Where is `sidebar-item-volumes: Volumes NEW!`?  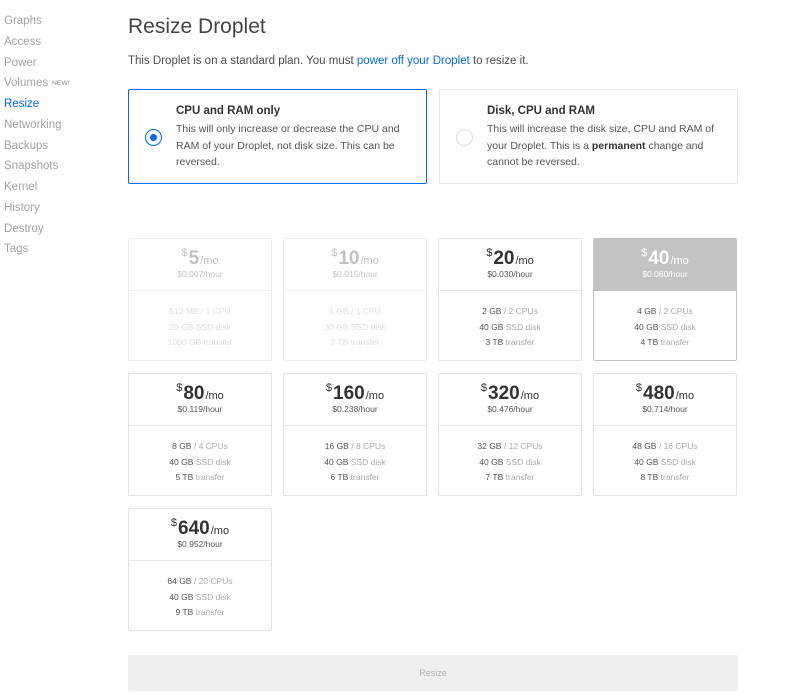
sidebar-item-volumes: Volumes NEW! is located at coordinates (50, 83).